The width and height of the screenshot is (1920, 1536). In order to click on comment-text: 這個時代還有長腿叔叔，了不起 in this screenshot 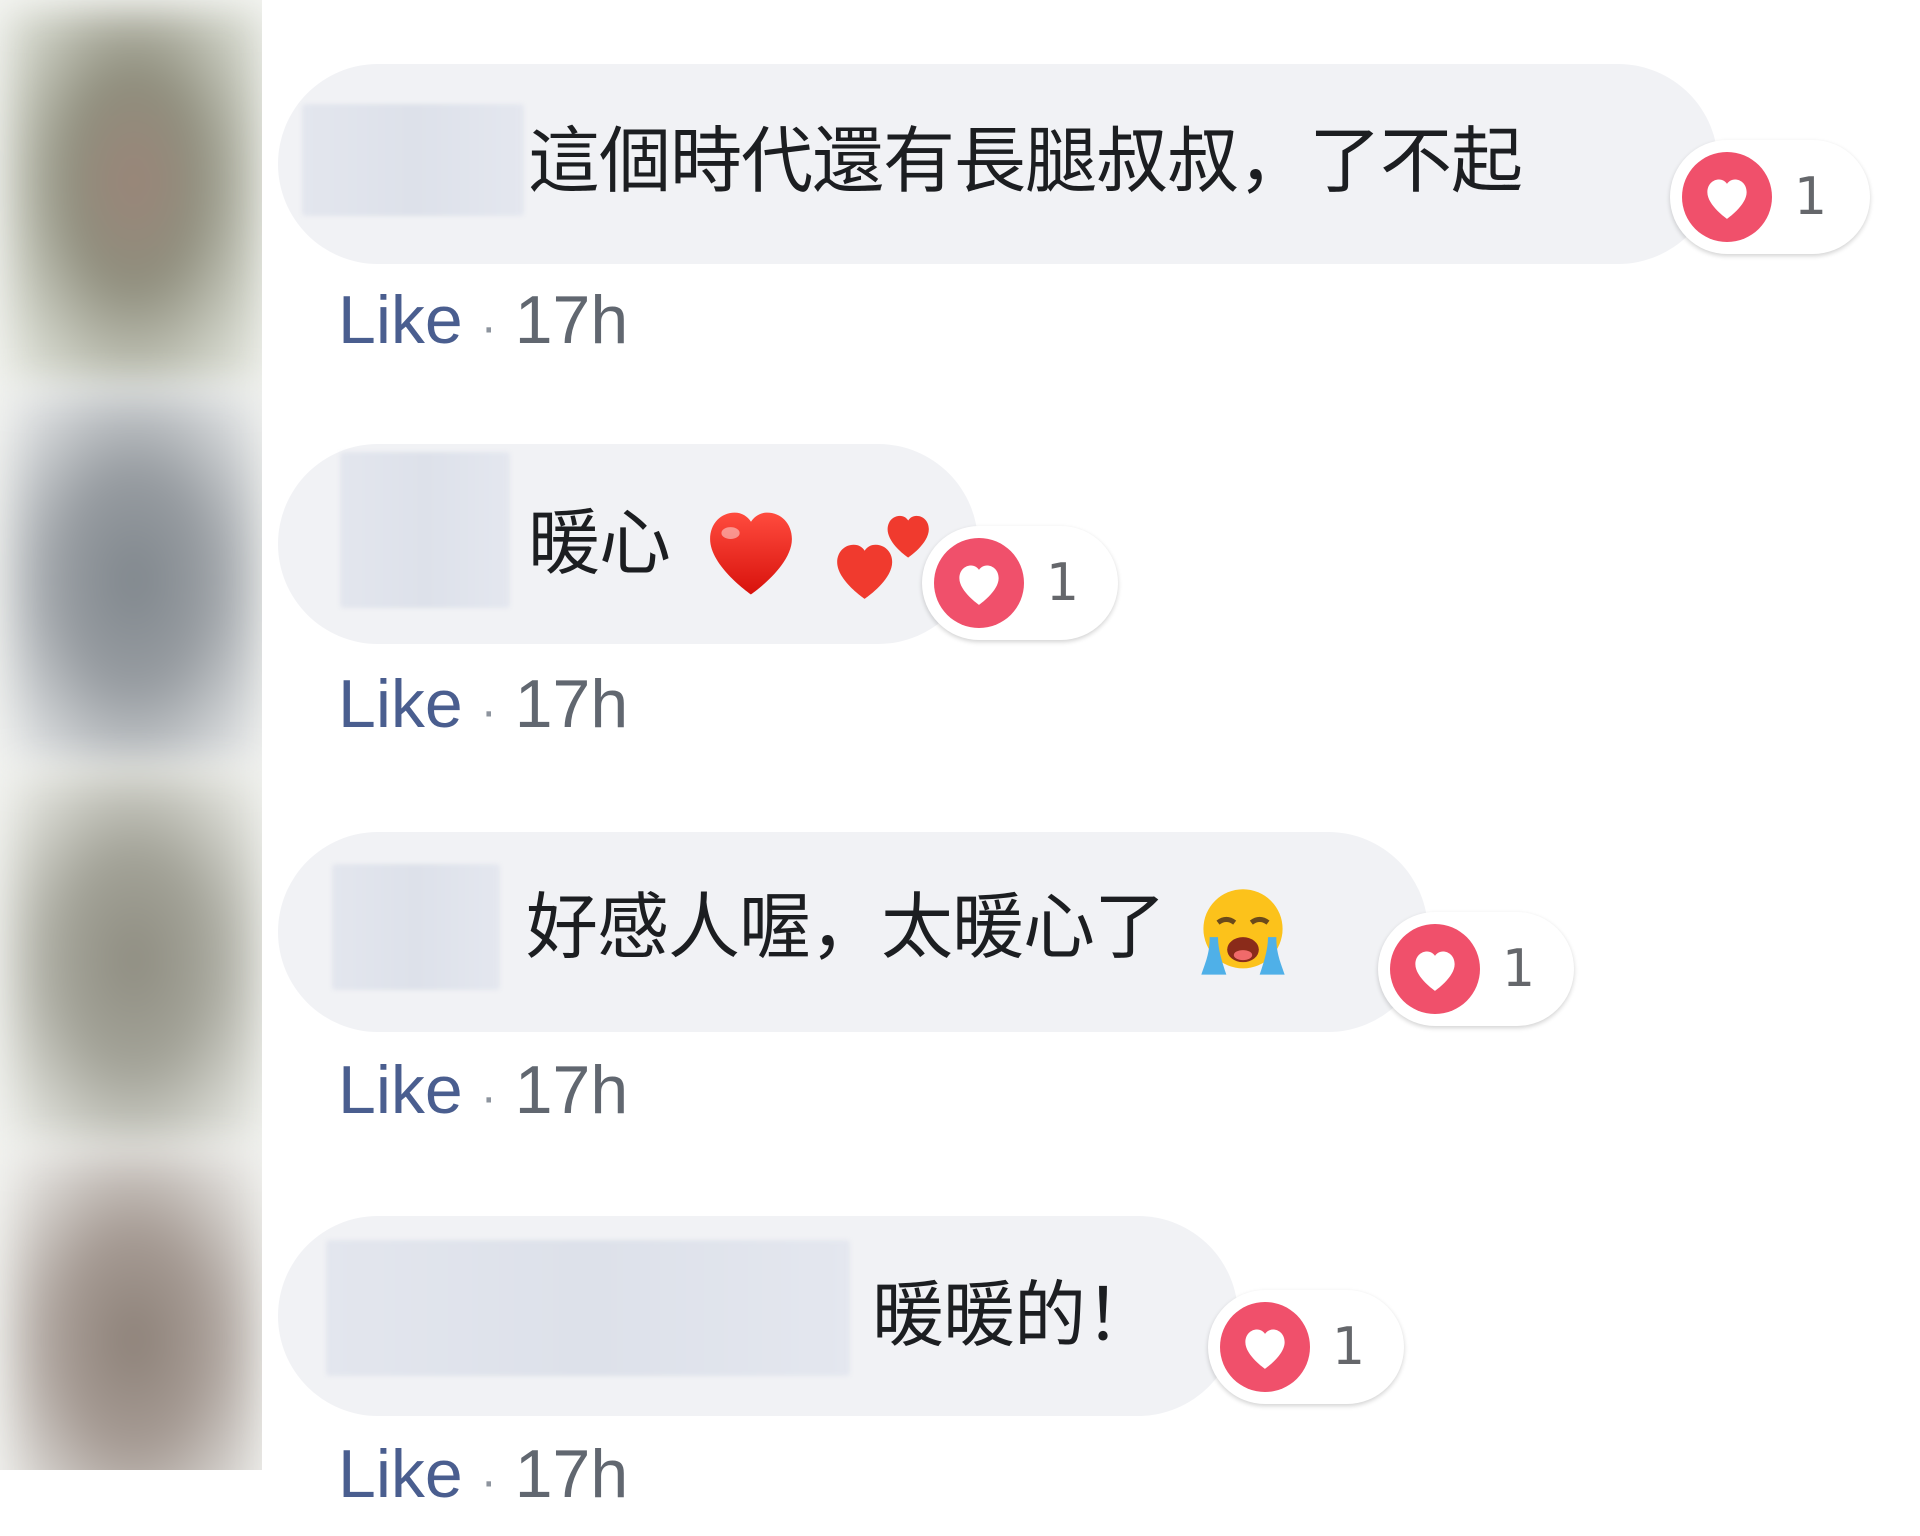, I will do `click(1025, 161)`.